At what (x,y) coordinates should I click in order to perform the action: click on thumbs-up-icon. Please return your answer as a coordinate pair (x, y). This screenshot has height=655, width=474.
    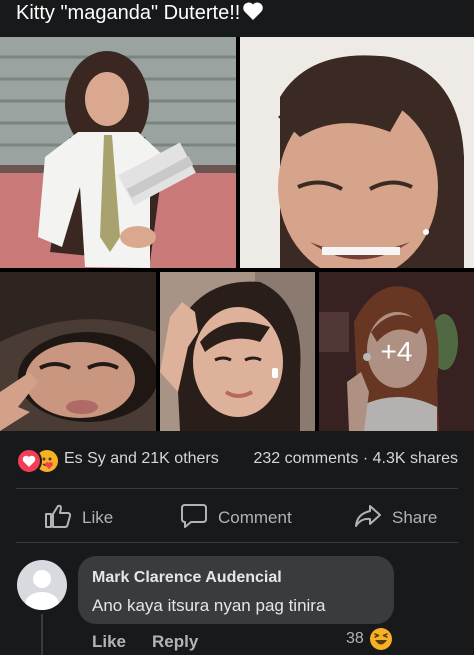
    Looking at the image, I should click on (63, 518).